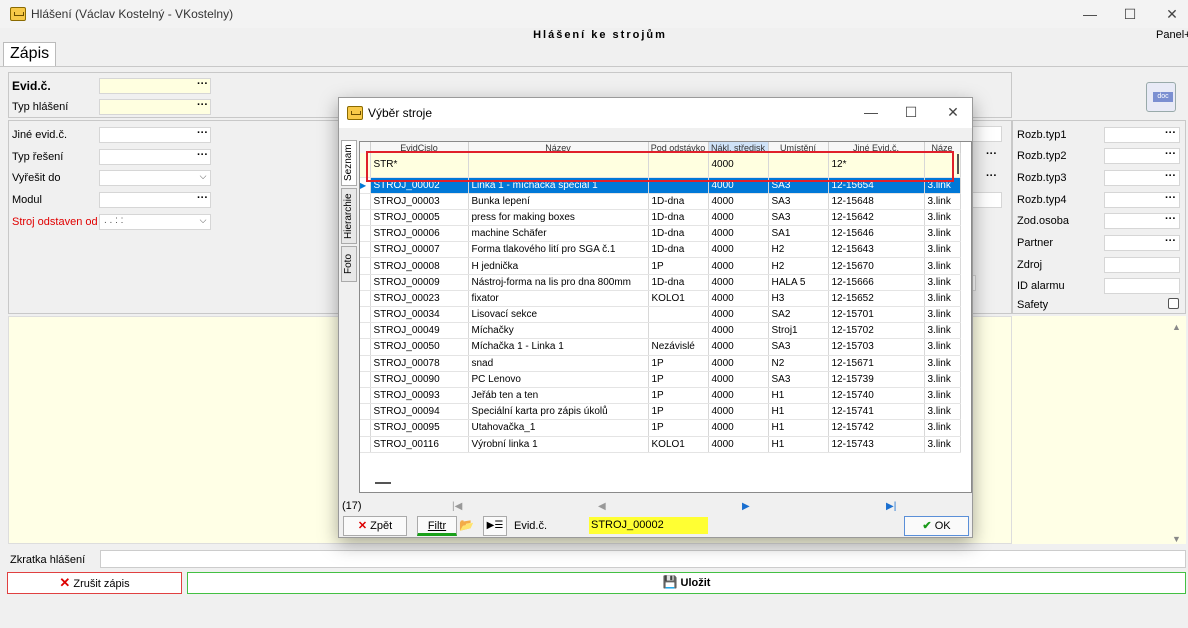 The width and height of the screenshot is (1188, 628). Describe the element at coordinates (101, 584) in the screenshot. I see `zrusit-label: Zrušit zápis` at that location.